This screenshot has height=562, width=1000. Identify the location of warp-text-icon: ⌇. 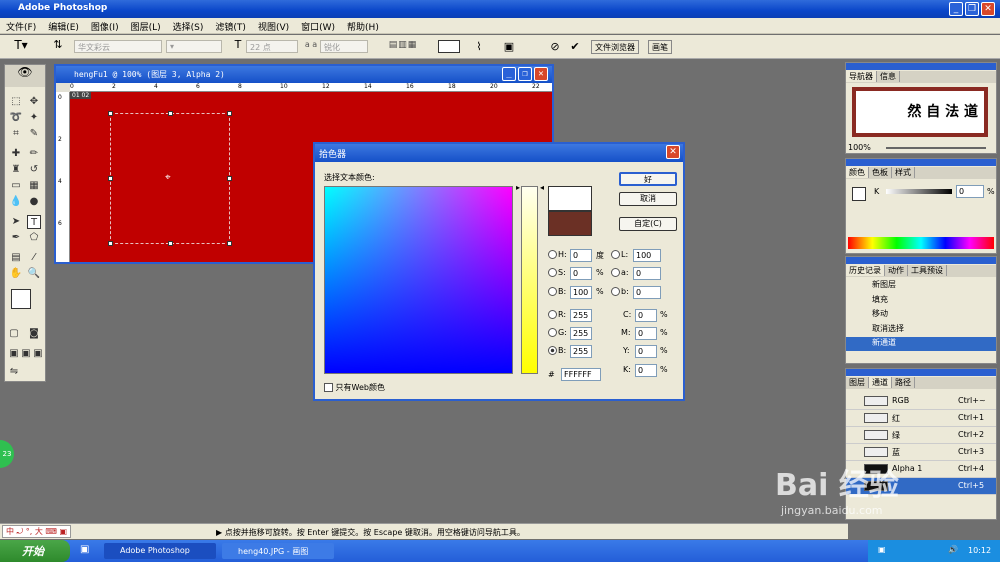
(479, 46).